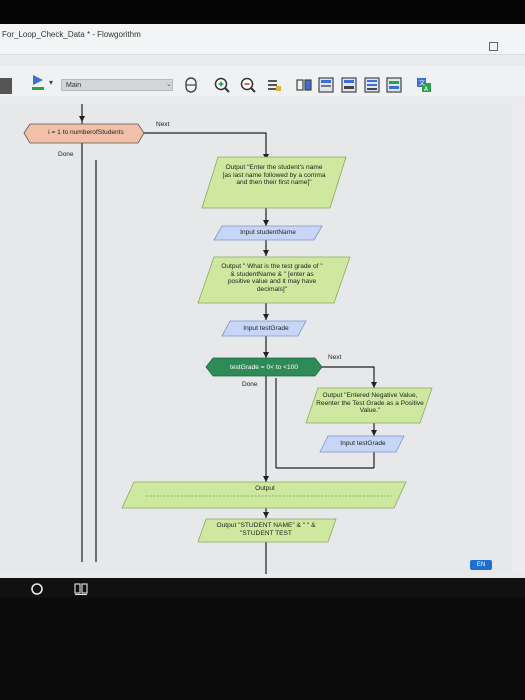 Image resolution: width=525 pixels, height=700 pixels. What do you see at coordinates (66, 154) in the screenshot?
I see `for-loop-done-label: Done` at bounding box center [66, 154].